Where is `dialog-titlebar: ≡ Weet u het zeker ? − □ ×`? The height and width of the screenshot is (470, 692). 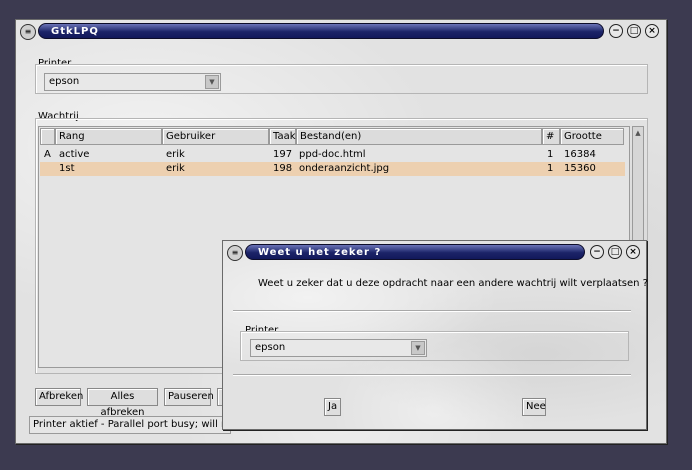
dialog-titlebar: ≡ Weet u het zeker ? − □ × is located at coordinates (434, 252).